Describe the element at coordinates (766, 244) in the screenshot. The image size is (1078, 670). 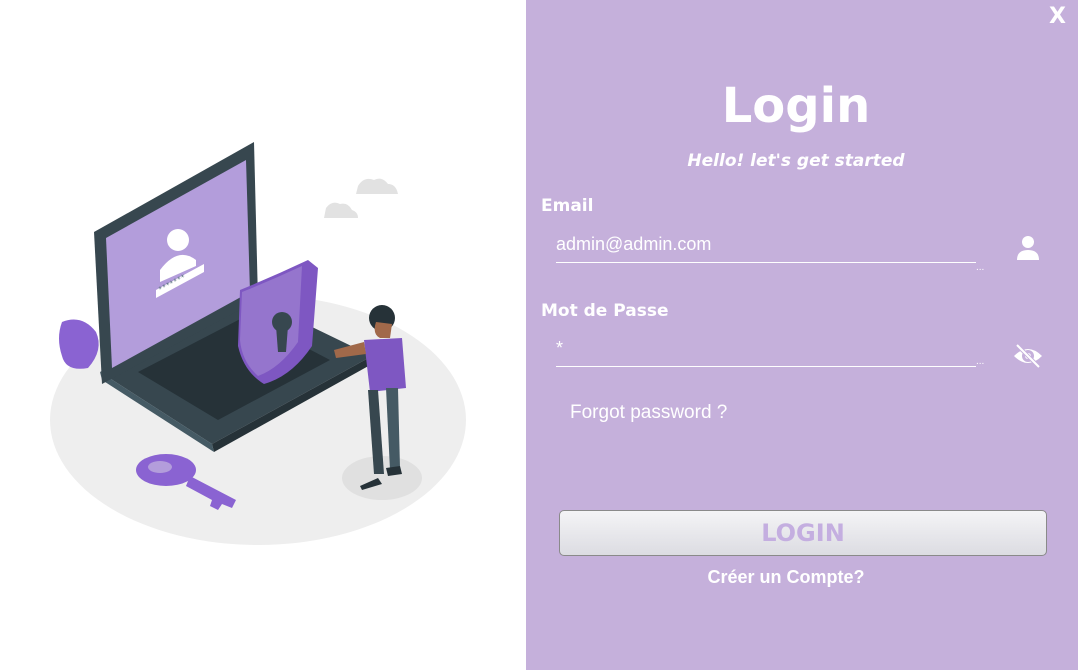
I see `email-field` at that location.